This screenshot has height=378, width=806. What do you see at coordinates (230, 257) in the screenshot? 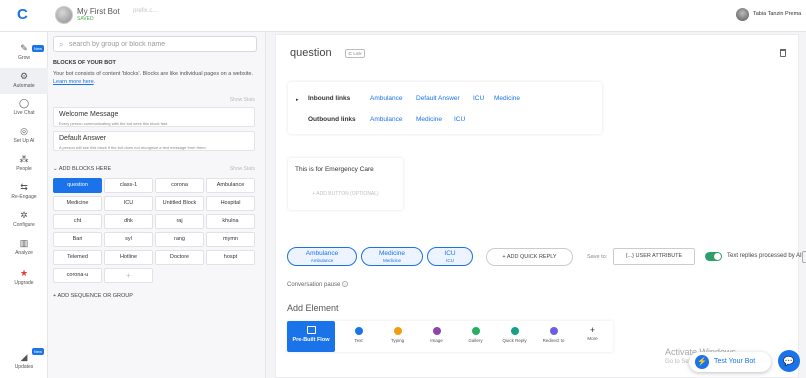
I see `block-hospt: hospt` at bounding box center [230, 257].